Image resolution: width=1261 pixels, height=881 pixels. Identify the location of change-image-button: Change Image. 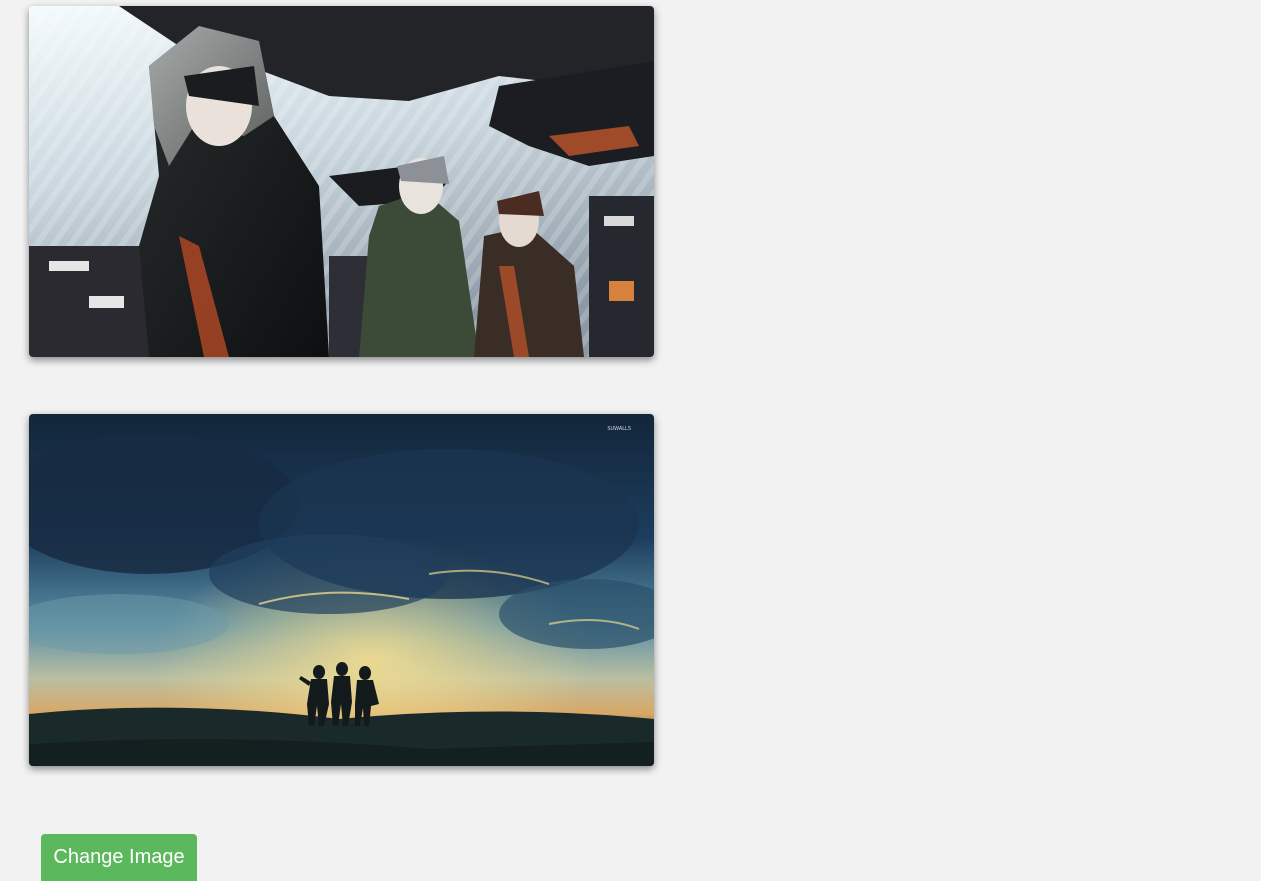
(119, 857).